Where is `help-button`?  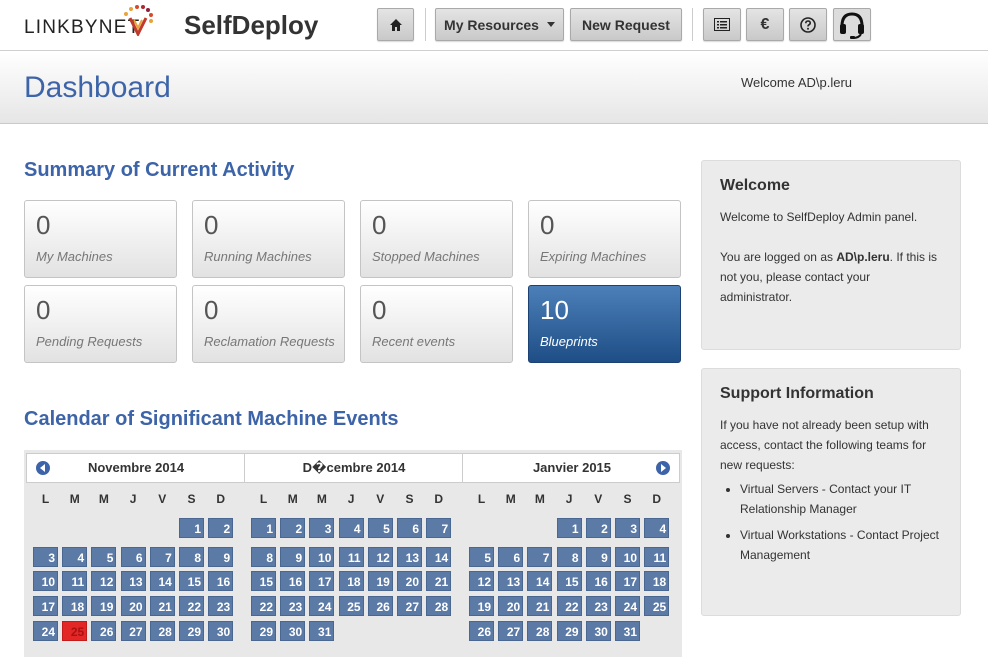 help-button is located at coordinates (808, 24).